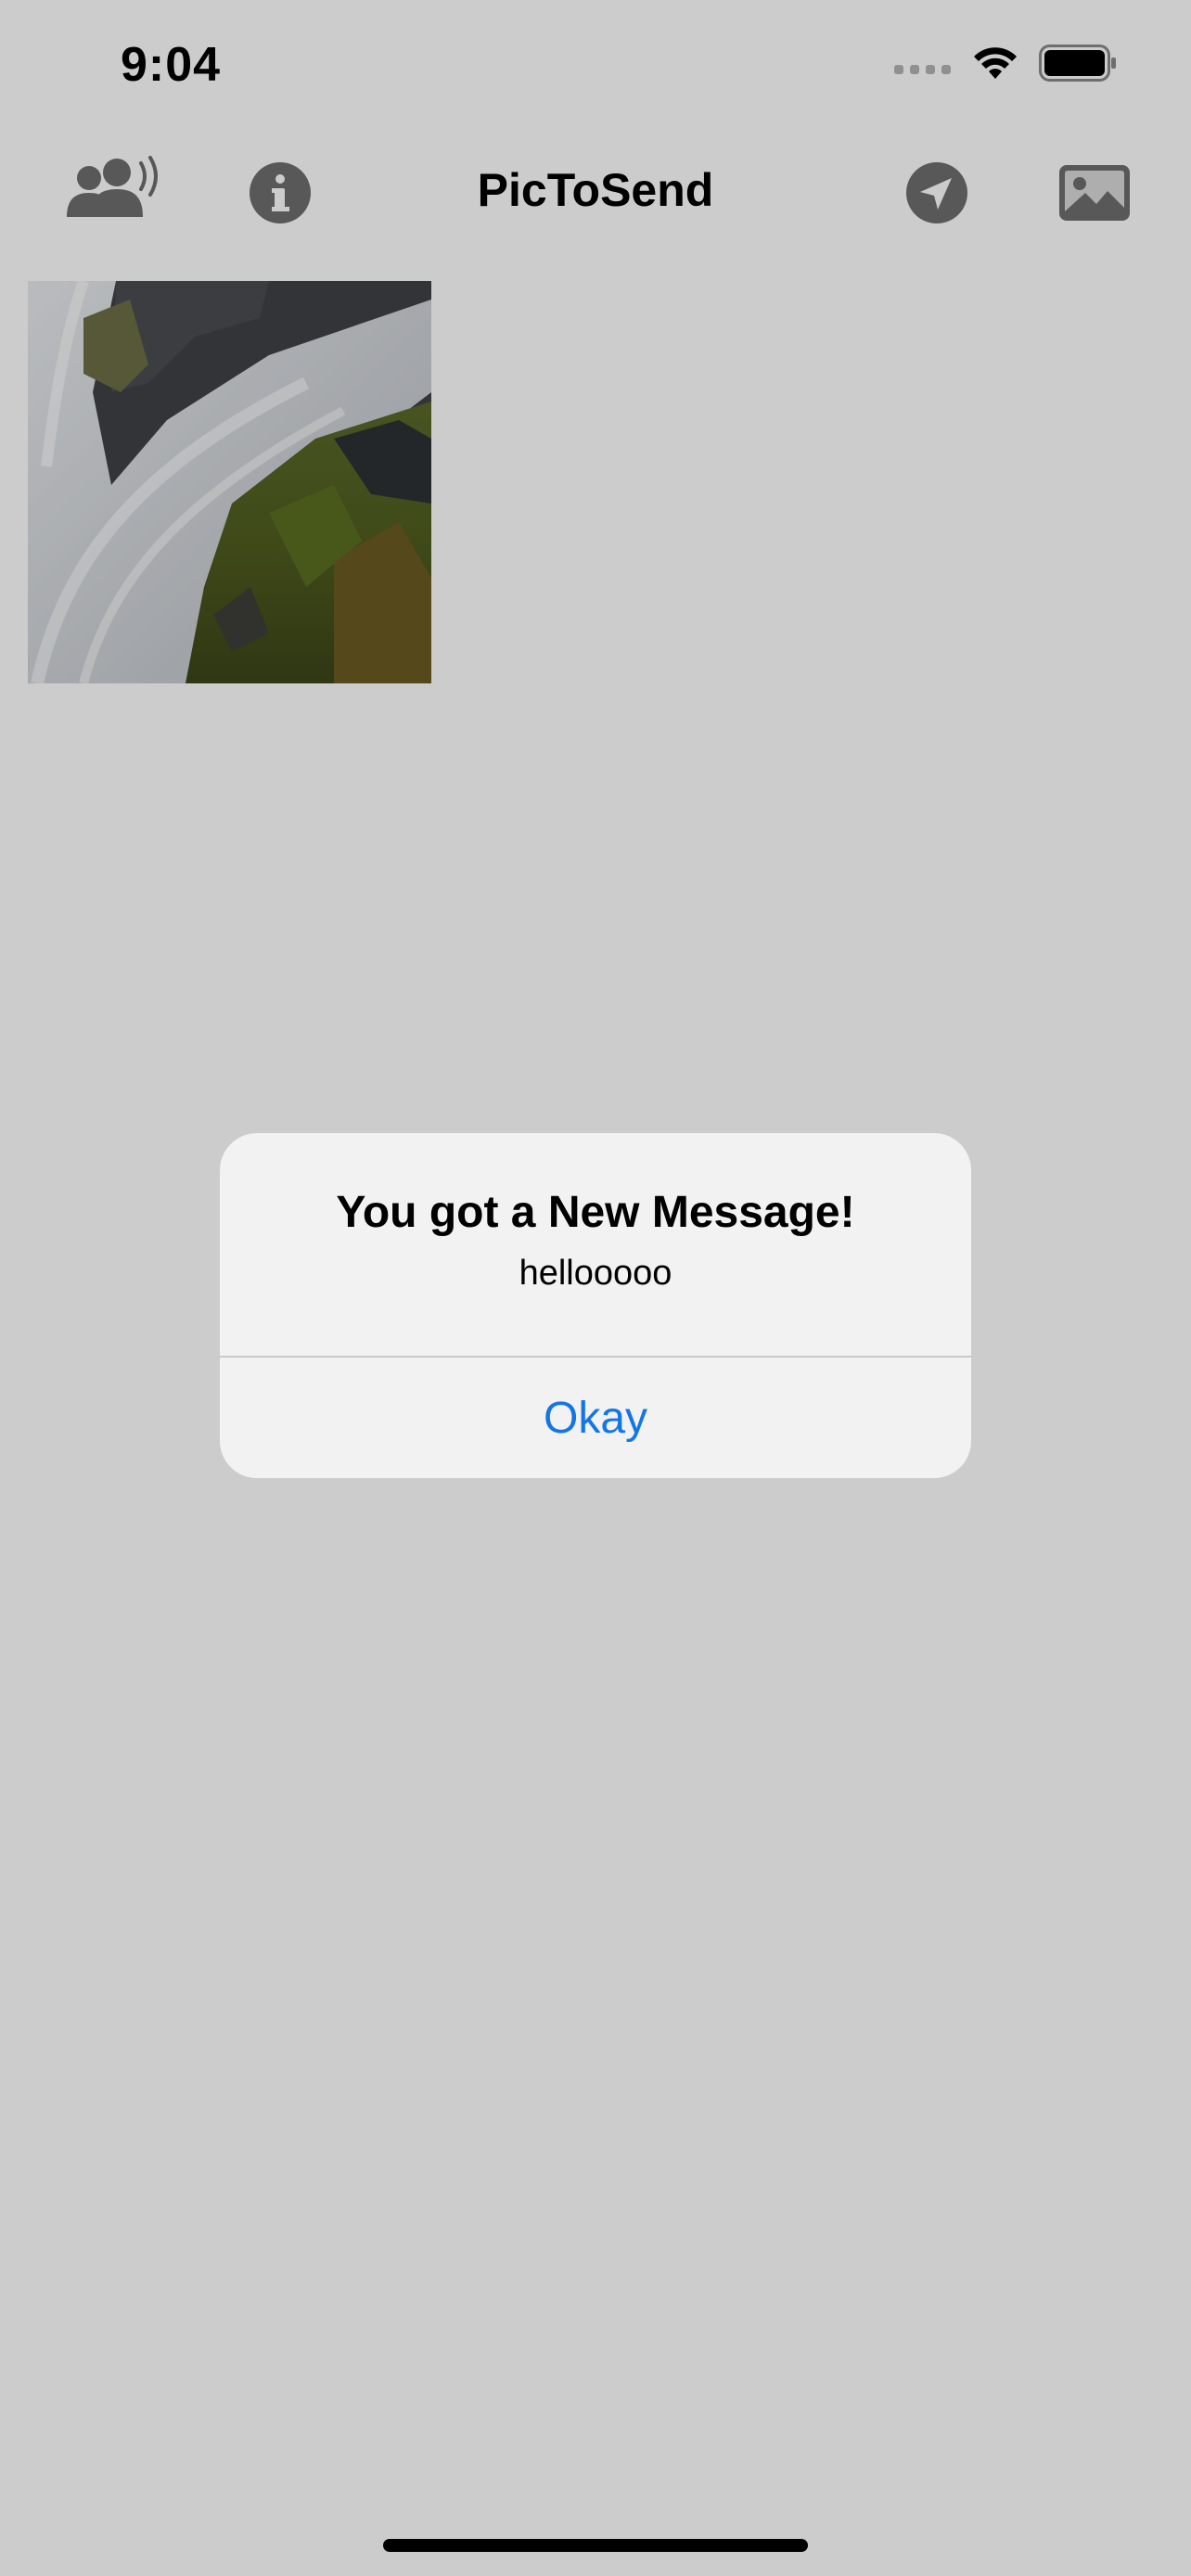 This screenshot has width=1191, height=2576. Describe the element at coordinates (595, 1273) in the screenshot. I see `alert-message: hellooooo` at that location.